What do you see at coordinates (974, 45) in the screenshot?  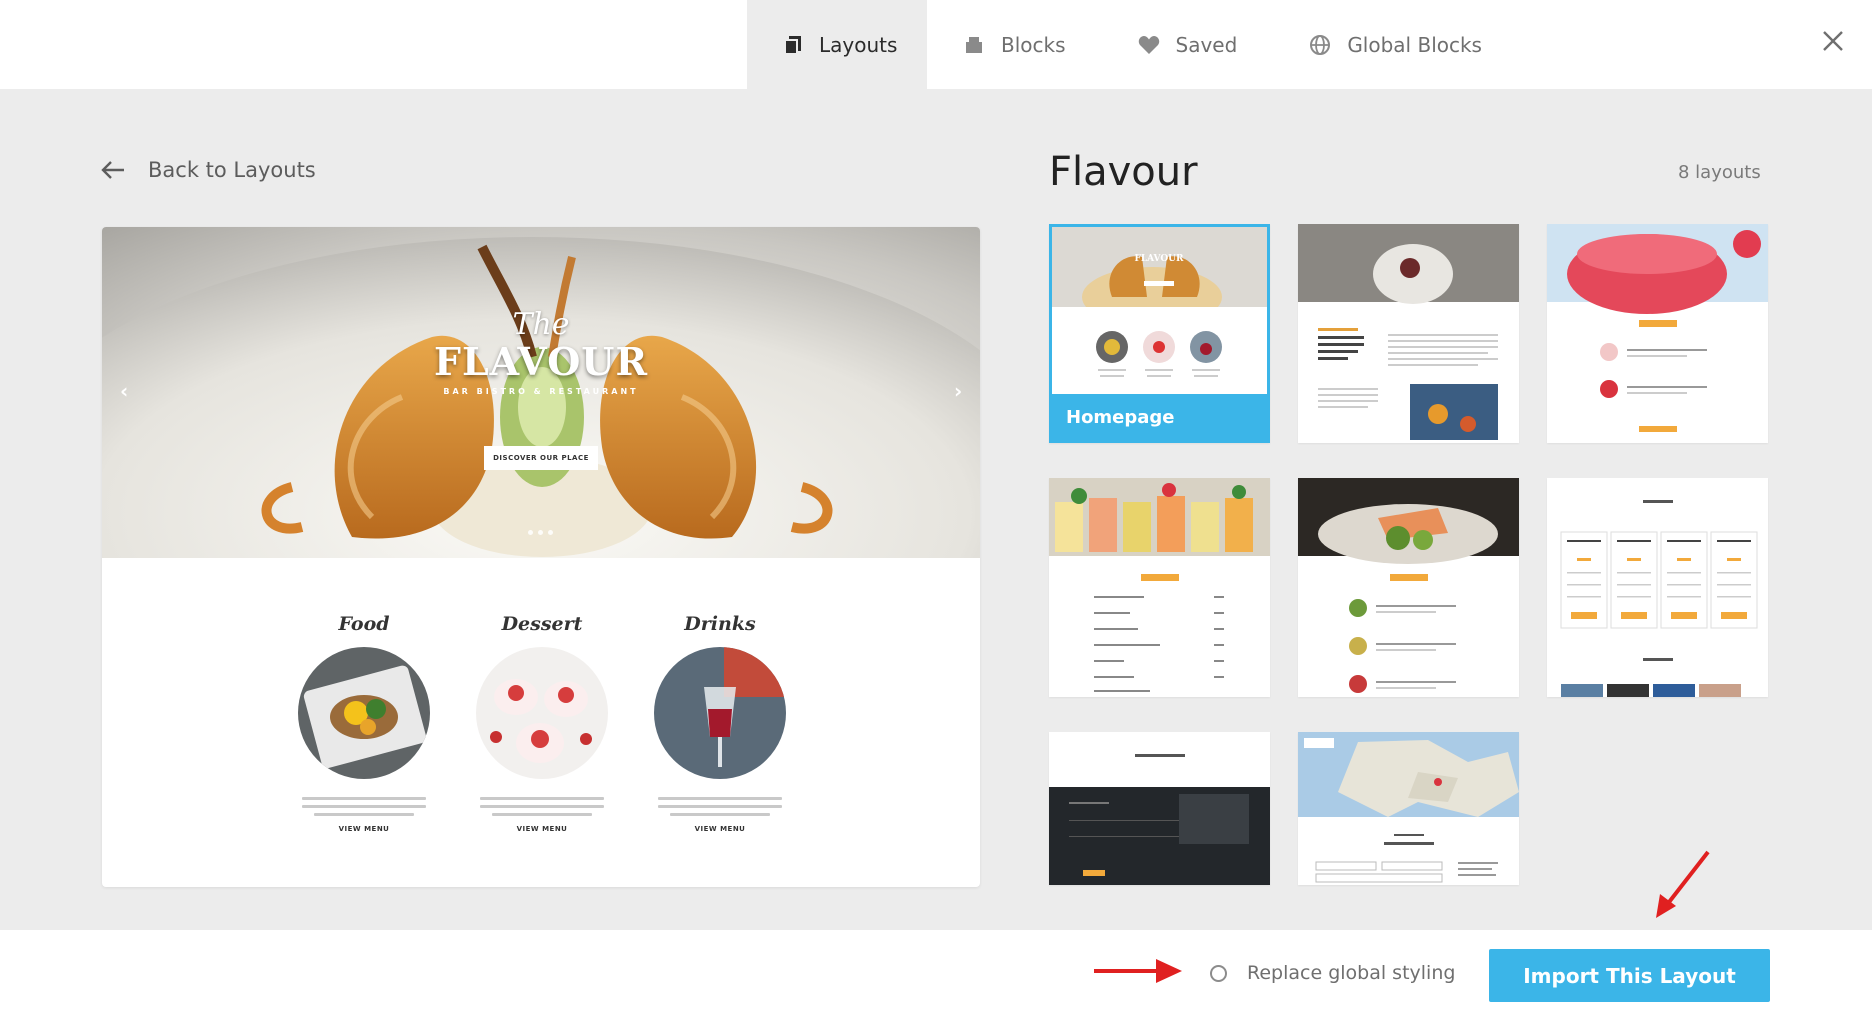 I see `blocks-icon` at bounding box center [974, 45].